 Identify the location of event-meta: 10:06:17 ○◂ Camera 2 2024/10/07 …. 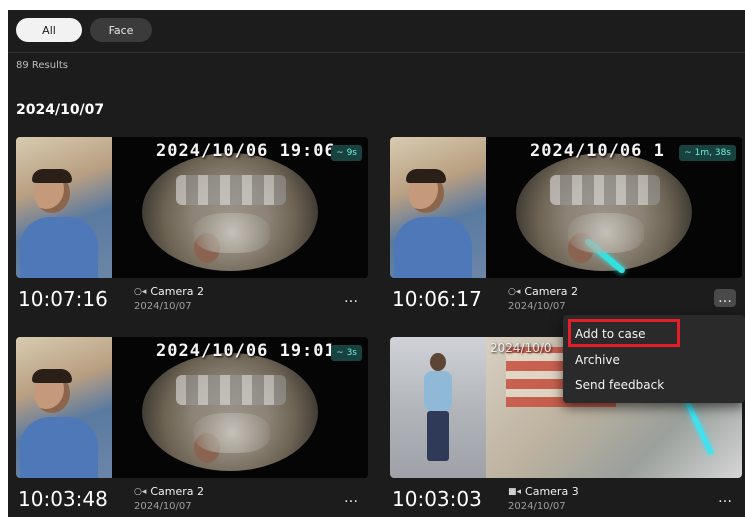
(566, 300).